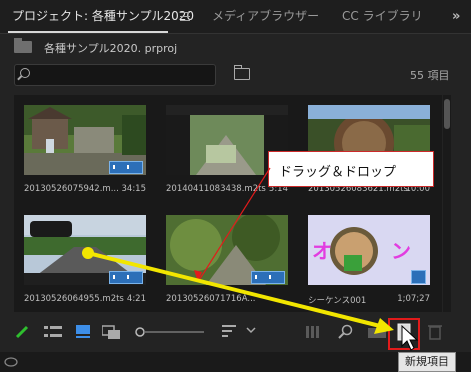 The height and width of the screenshot is (372, 471). Describe the element at coordinates (410, 337) in the screenshot. I see `mouse-cursor-icon` at that location.